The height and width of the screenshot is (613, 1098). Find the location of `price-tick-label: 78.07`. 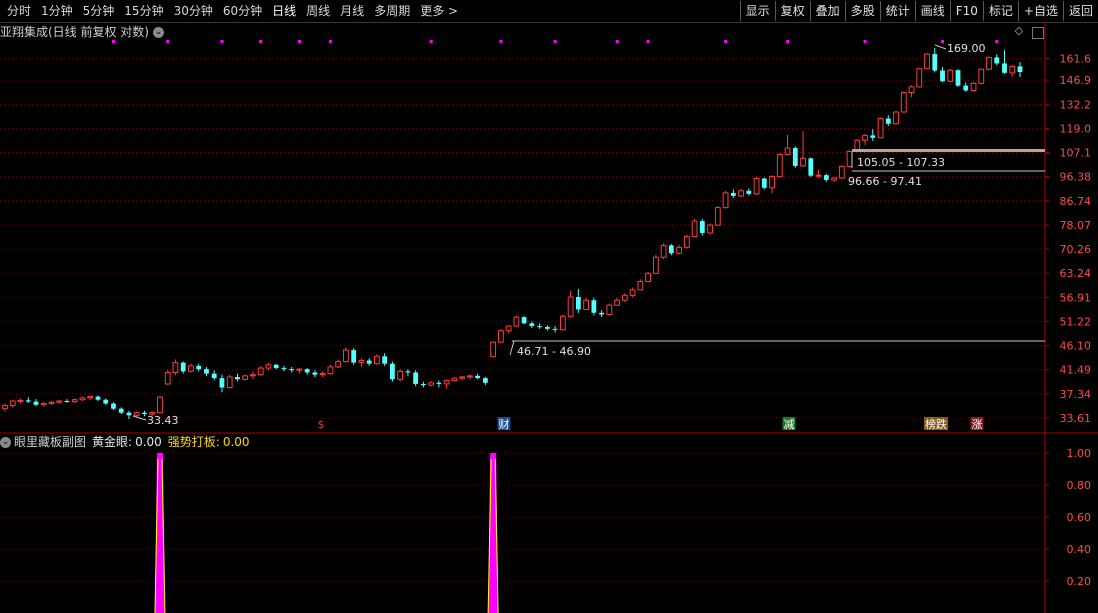

price-tick-label: 78.07 is located at coordinates (1076, 225).